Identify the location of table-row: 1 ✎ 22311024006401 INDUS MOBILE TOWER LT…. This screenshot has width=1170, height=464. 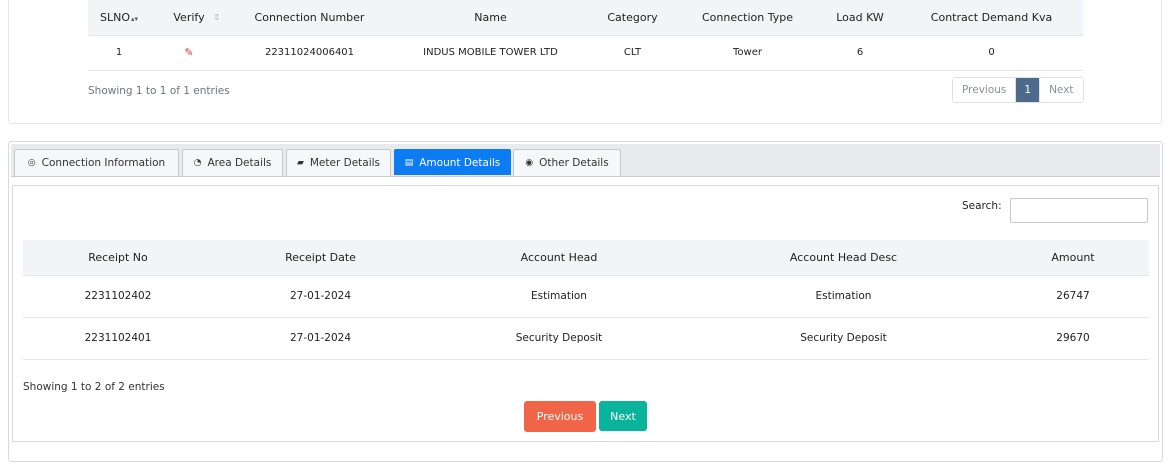
(585, 53).